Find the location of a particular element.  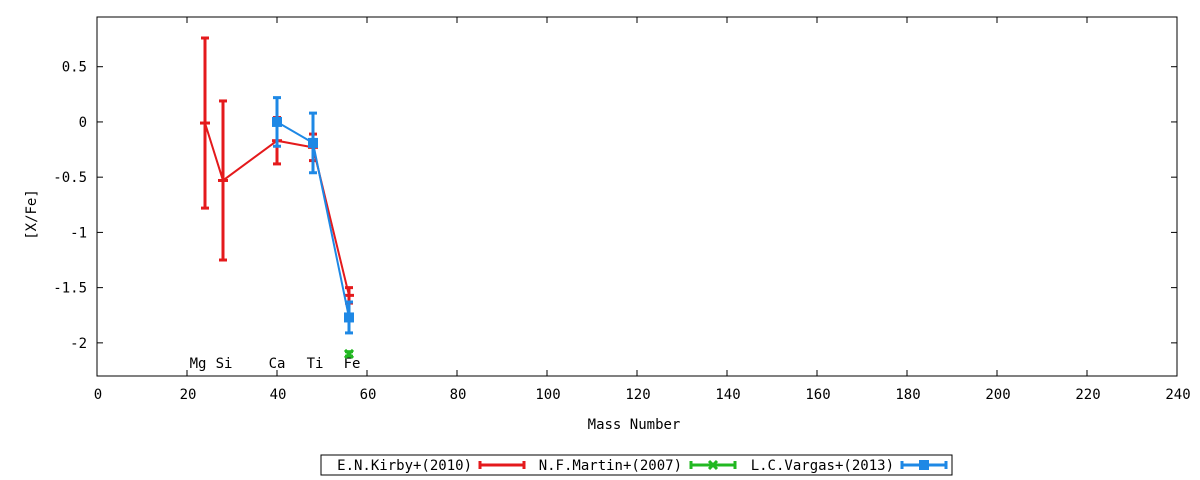

x-tick-label: 60 is located at coordinates (368, 395).